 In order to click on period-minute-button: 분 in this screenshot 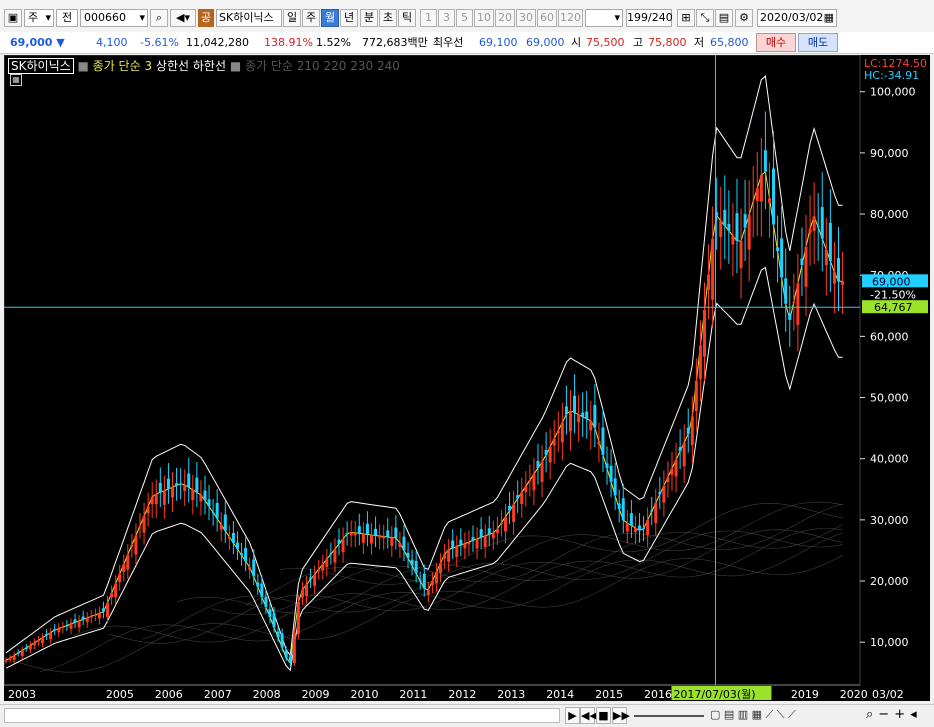, I will do `click(369, 18)`.